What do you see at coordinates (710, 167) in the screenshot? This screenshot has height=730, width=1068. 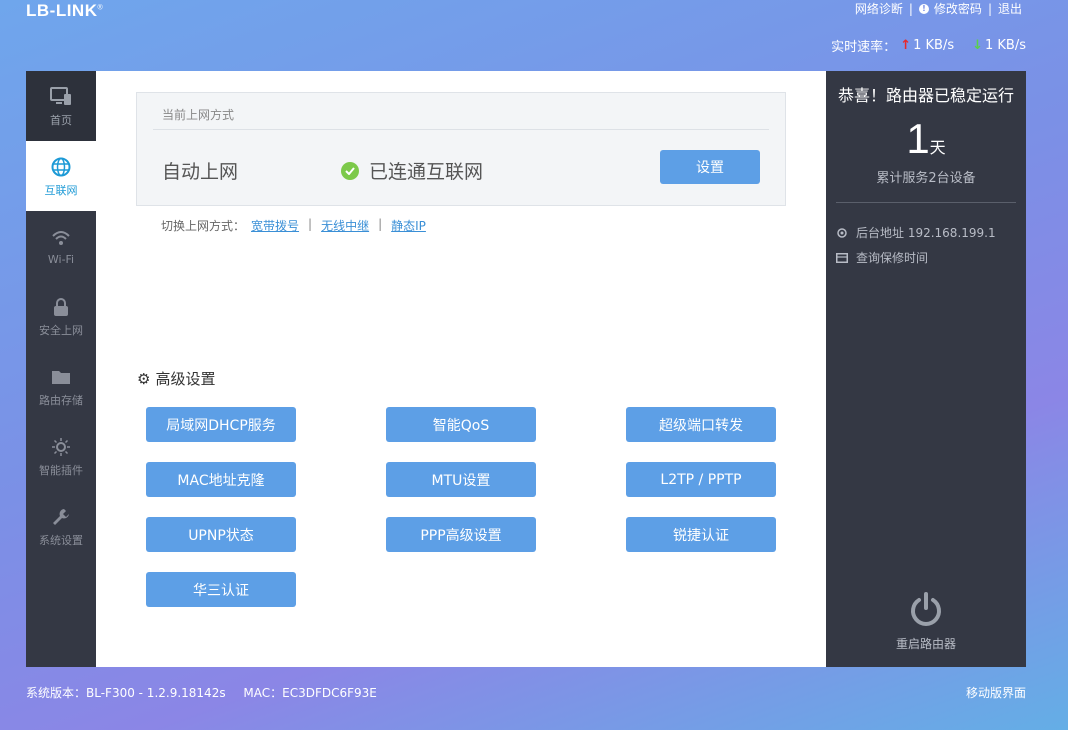 I see `settings-button: 设置` at bounding box center [710, 167].